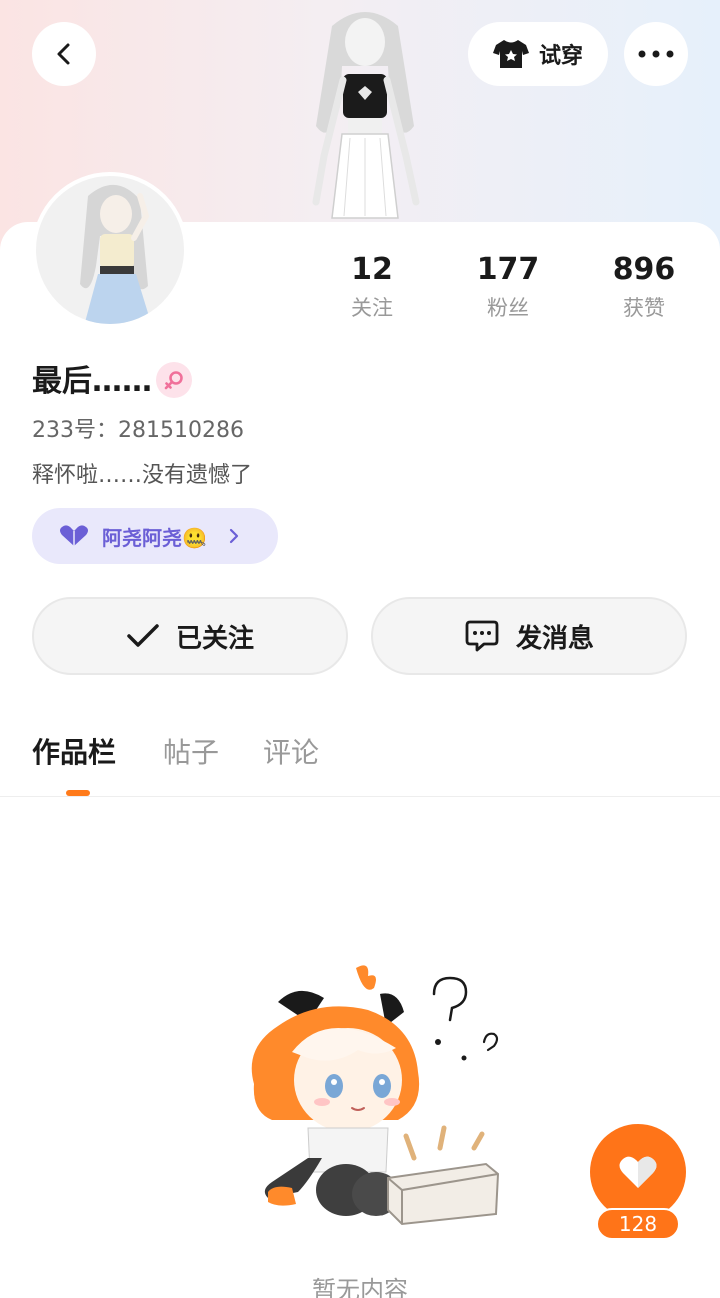  Describe the element at coordinates (291, 753) in the screenshot. I see `tab-comments: 评论` at that location.